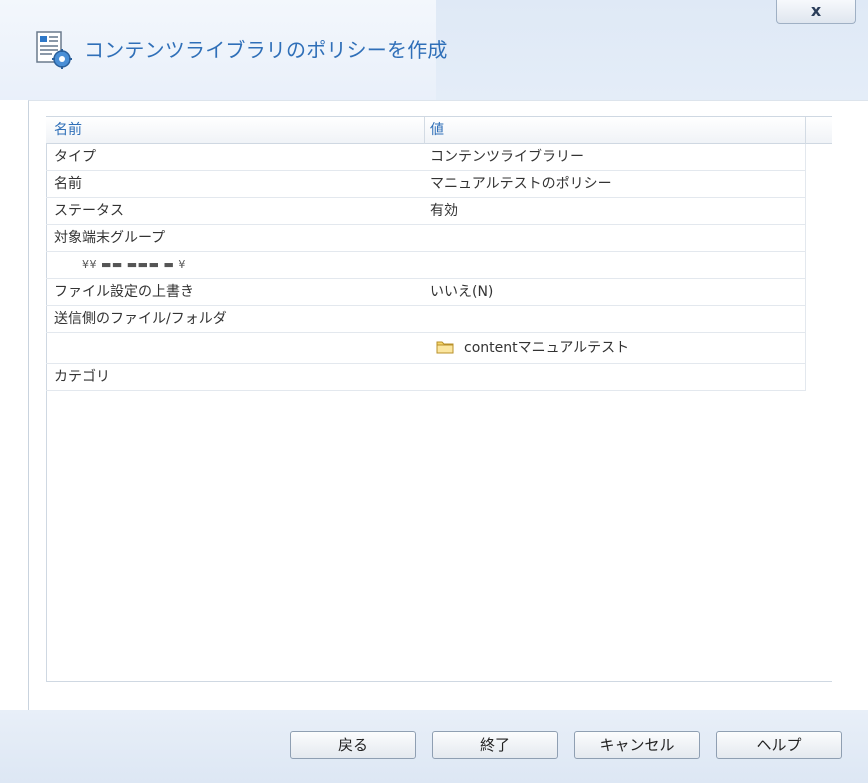 The width and height of the screenshot is (868, 783). Describe the element at coordinates (89, 211) in the screenshot. I see `row-name: ステータス` at that location.